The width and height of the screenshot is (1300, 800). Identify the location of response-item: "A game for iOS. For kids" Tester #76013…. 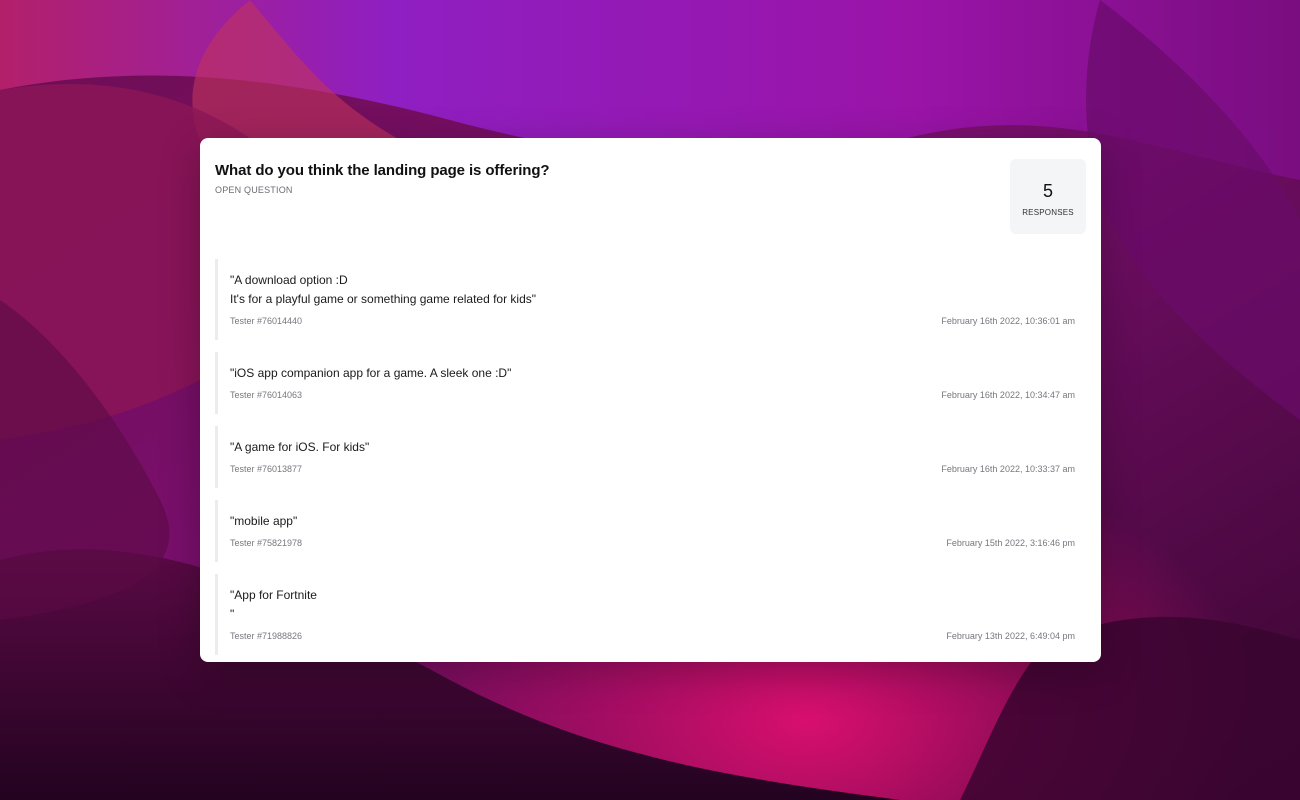
(645, 457).